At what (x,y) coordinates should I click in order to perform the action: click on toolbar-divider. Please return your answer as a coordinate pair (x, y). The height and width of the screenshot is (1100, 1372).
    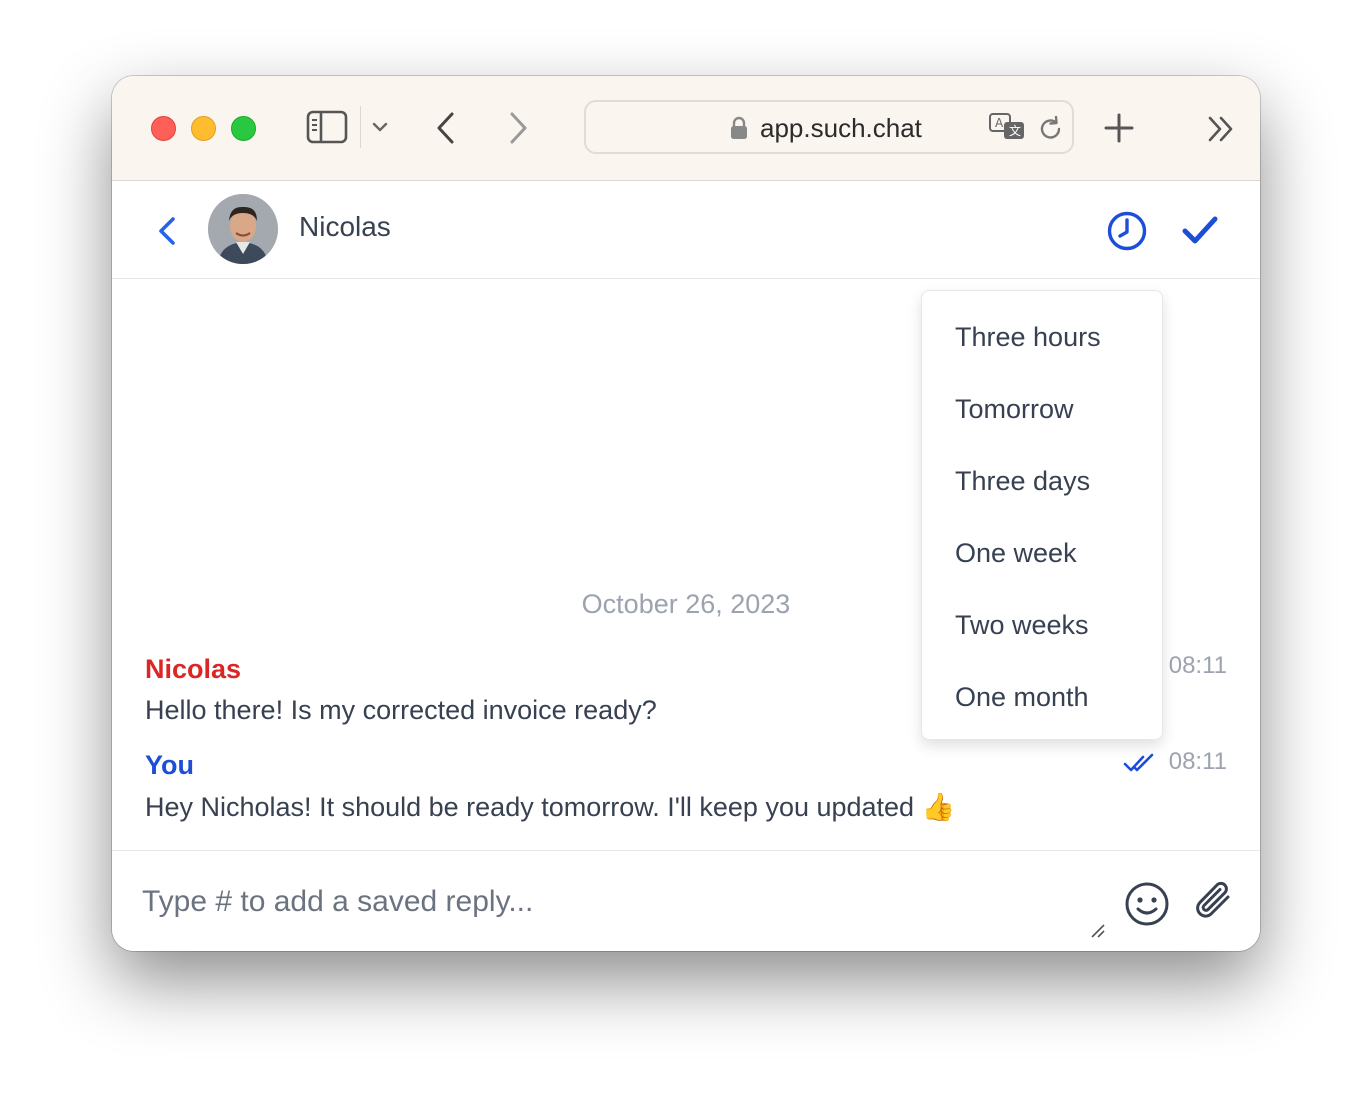
    Looking at the image, I should click on (360, 127).